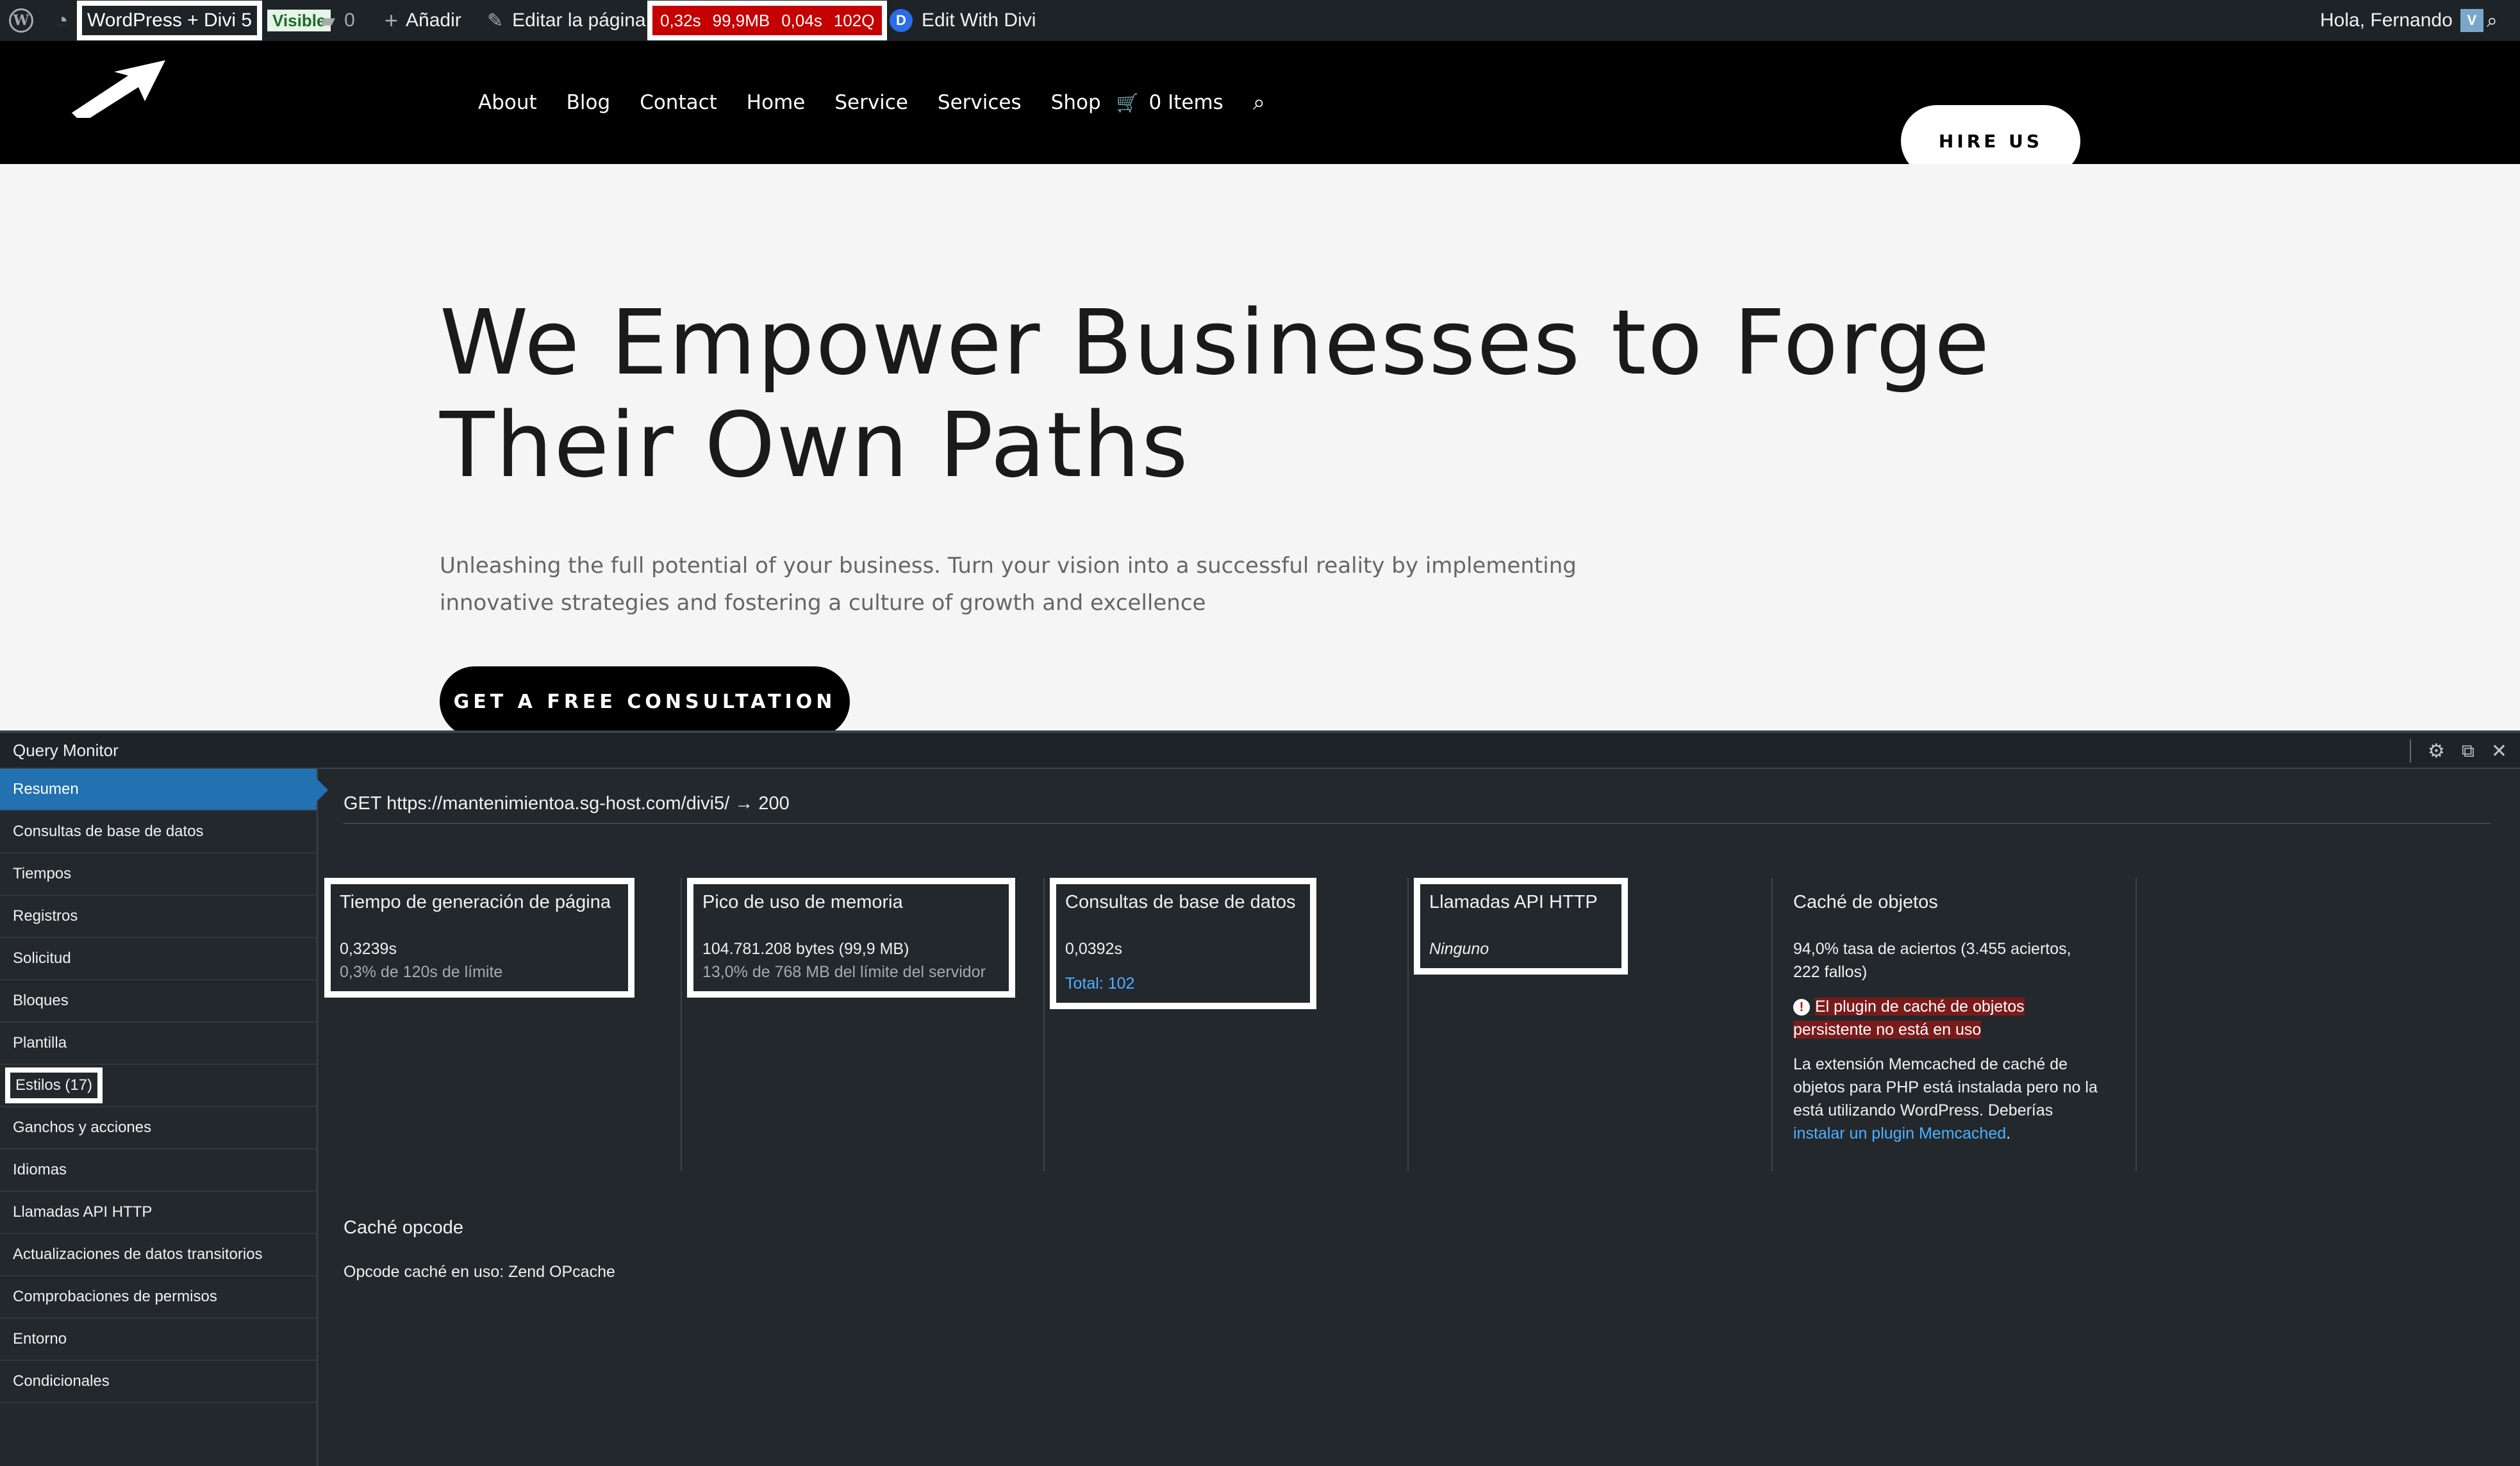 This screenshot has width=2520, height=1466. What do you see at coordinates (158, 959) in the screenshot?
I see `qm-nav-request: Solicitud` at bounding box center [158, 959].